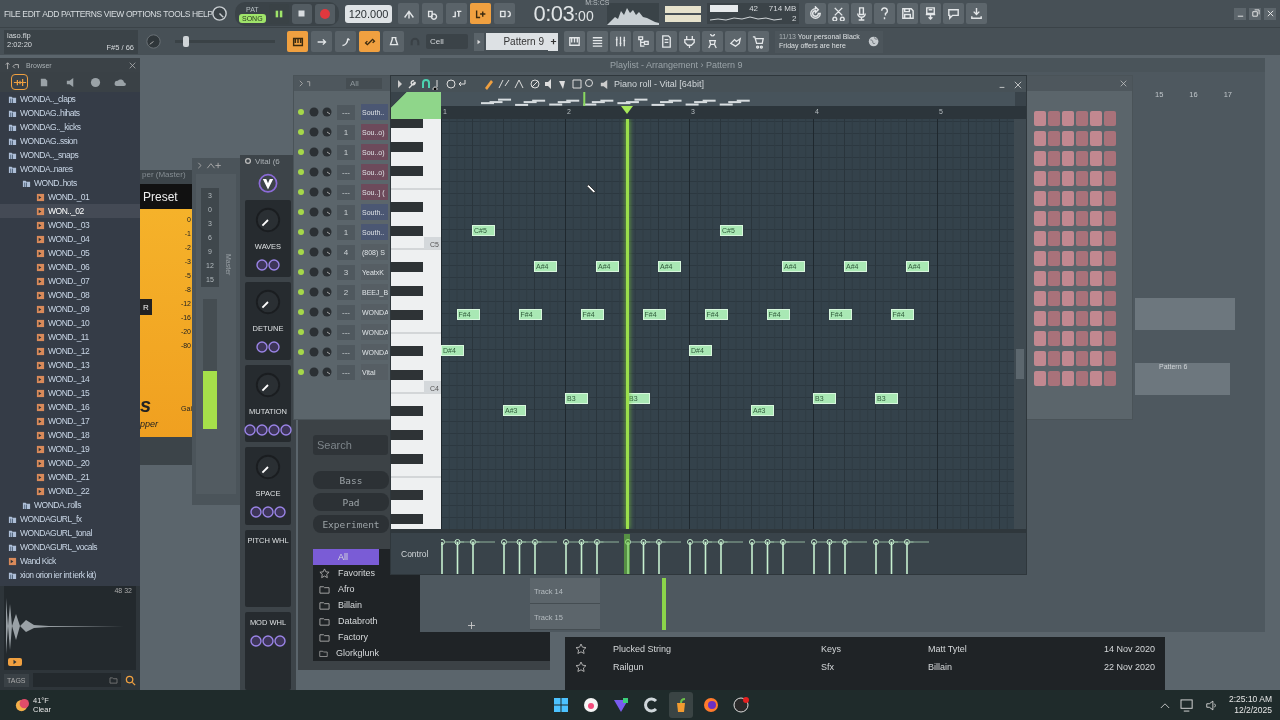 This screenshot has width=1280, height=720. What do you see at coordinates (517, 41) in the screenshot?
I see `pattern-selector: Pattern 9` at bounding box center [517, 41].